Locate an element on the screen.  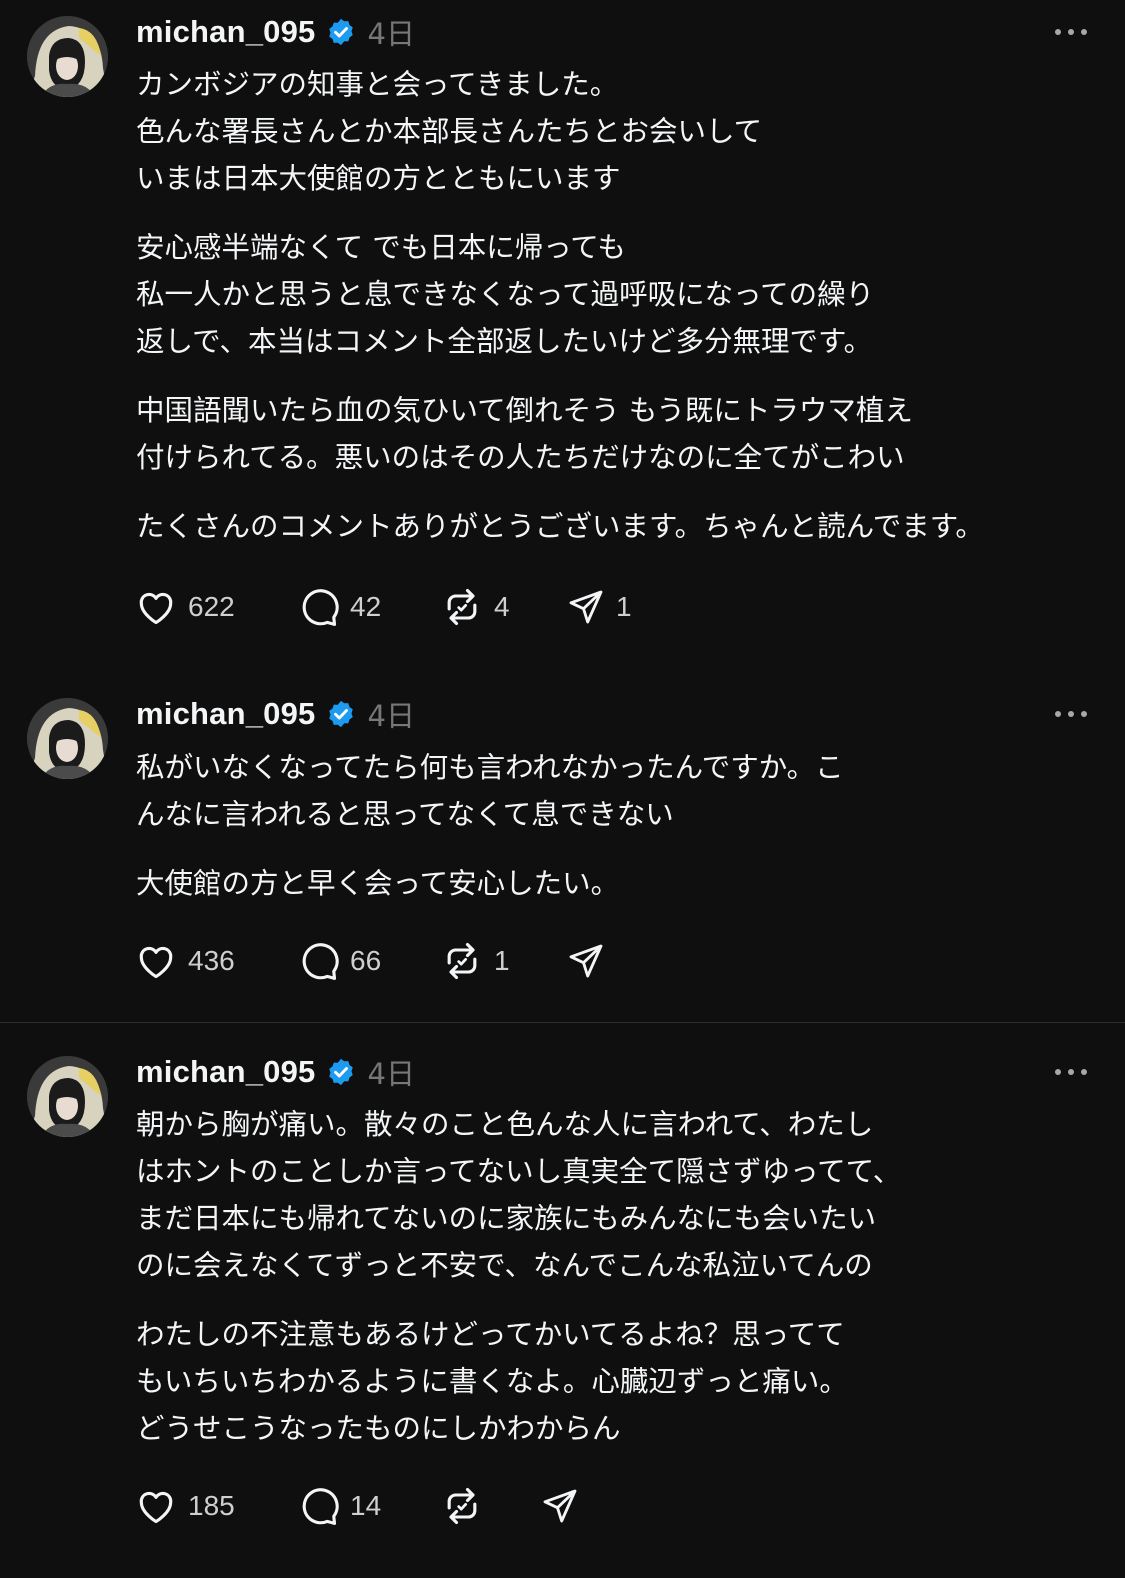
post-actions: 622 42 4 1 is located at coordinates (383, 607).